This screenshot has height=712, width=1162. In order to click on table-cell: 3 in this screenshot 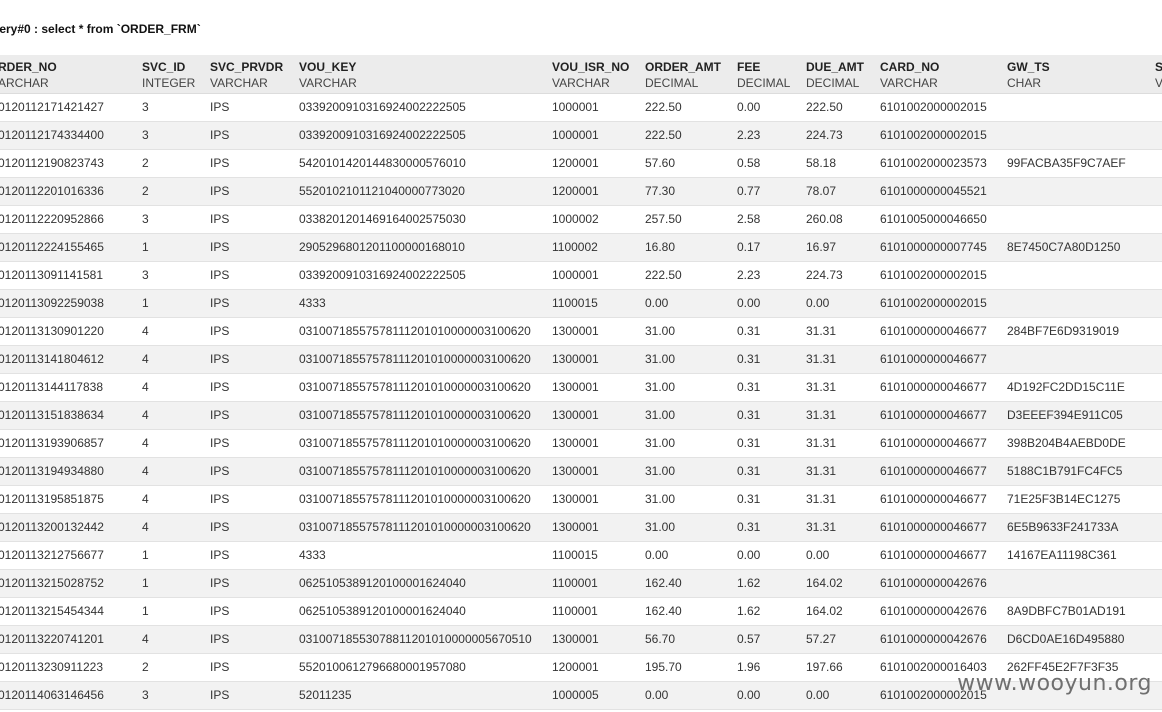, I will do `click(172, 695)`.